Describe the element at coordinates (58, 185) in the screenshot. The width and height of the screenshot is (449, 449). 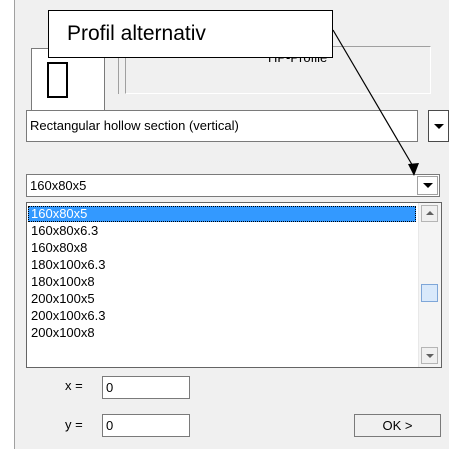
I see `profile-size-value: 160x80x5` at that location.